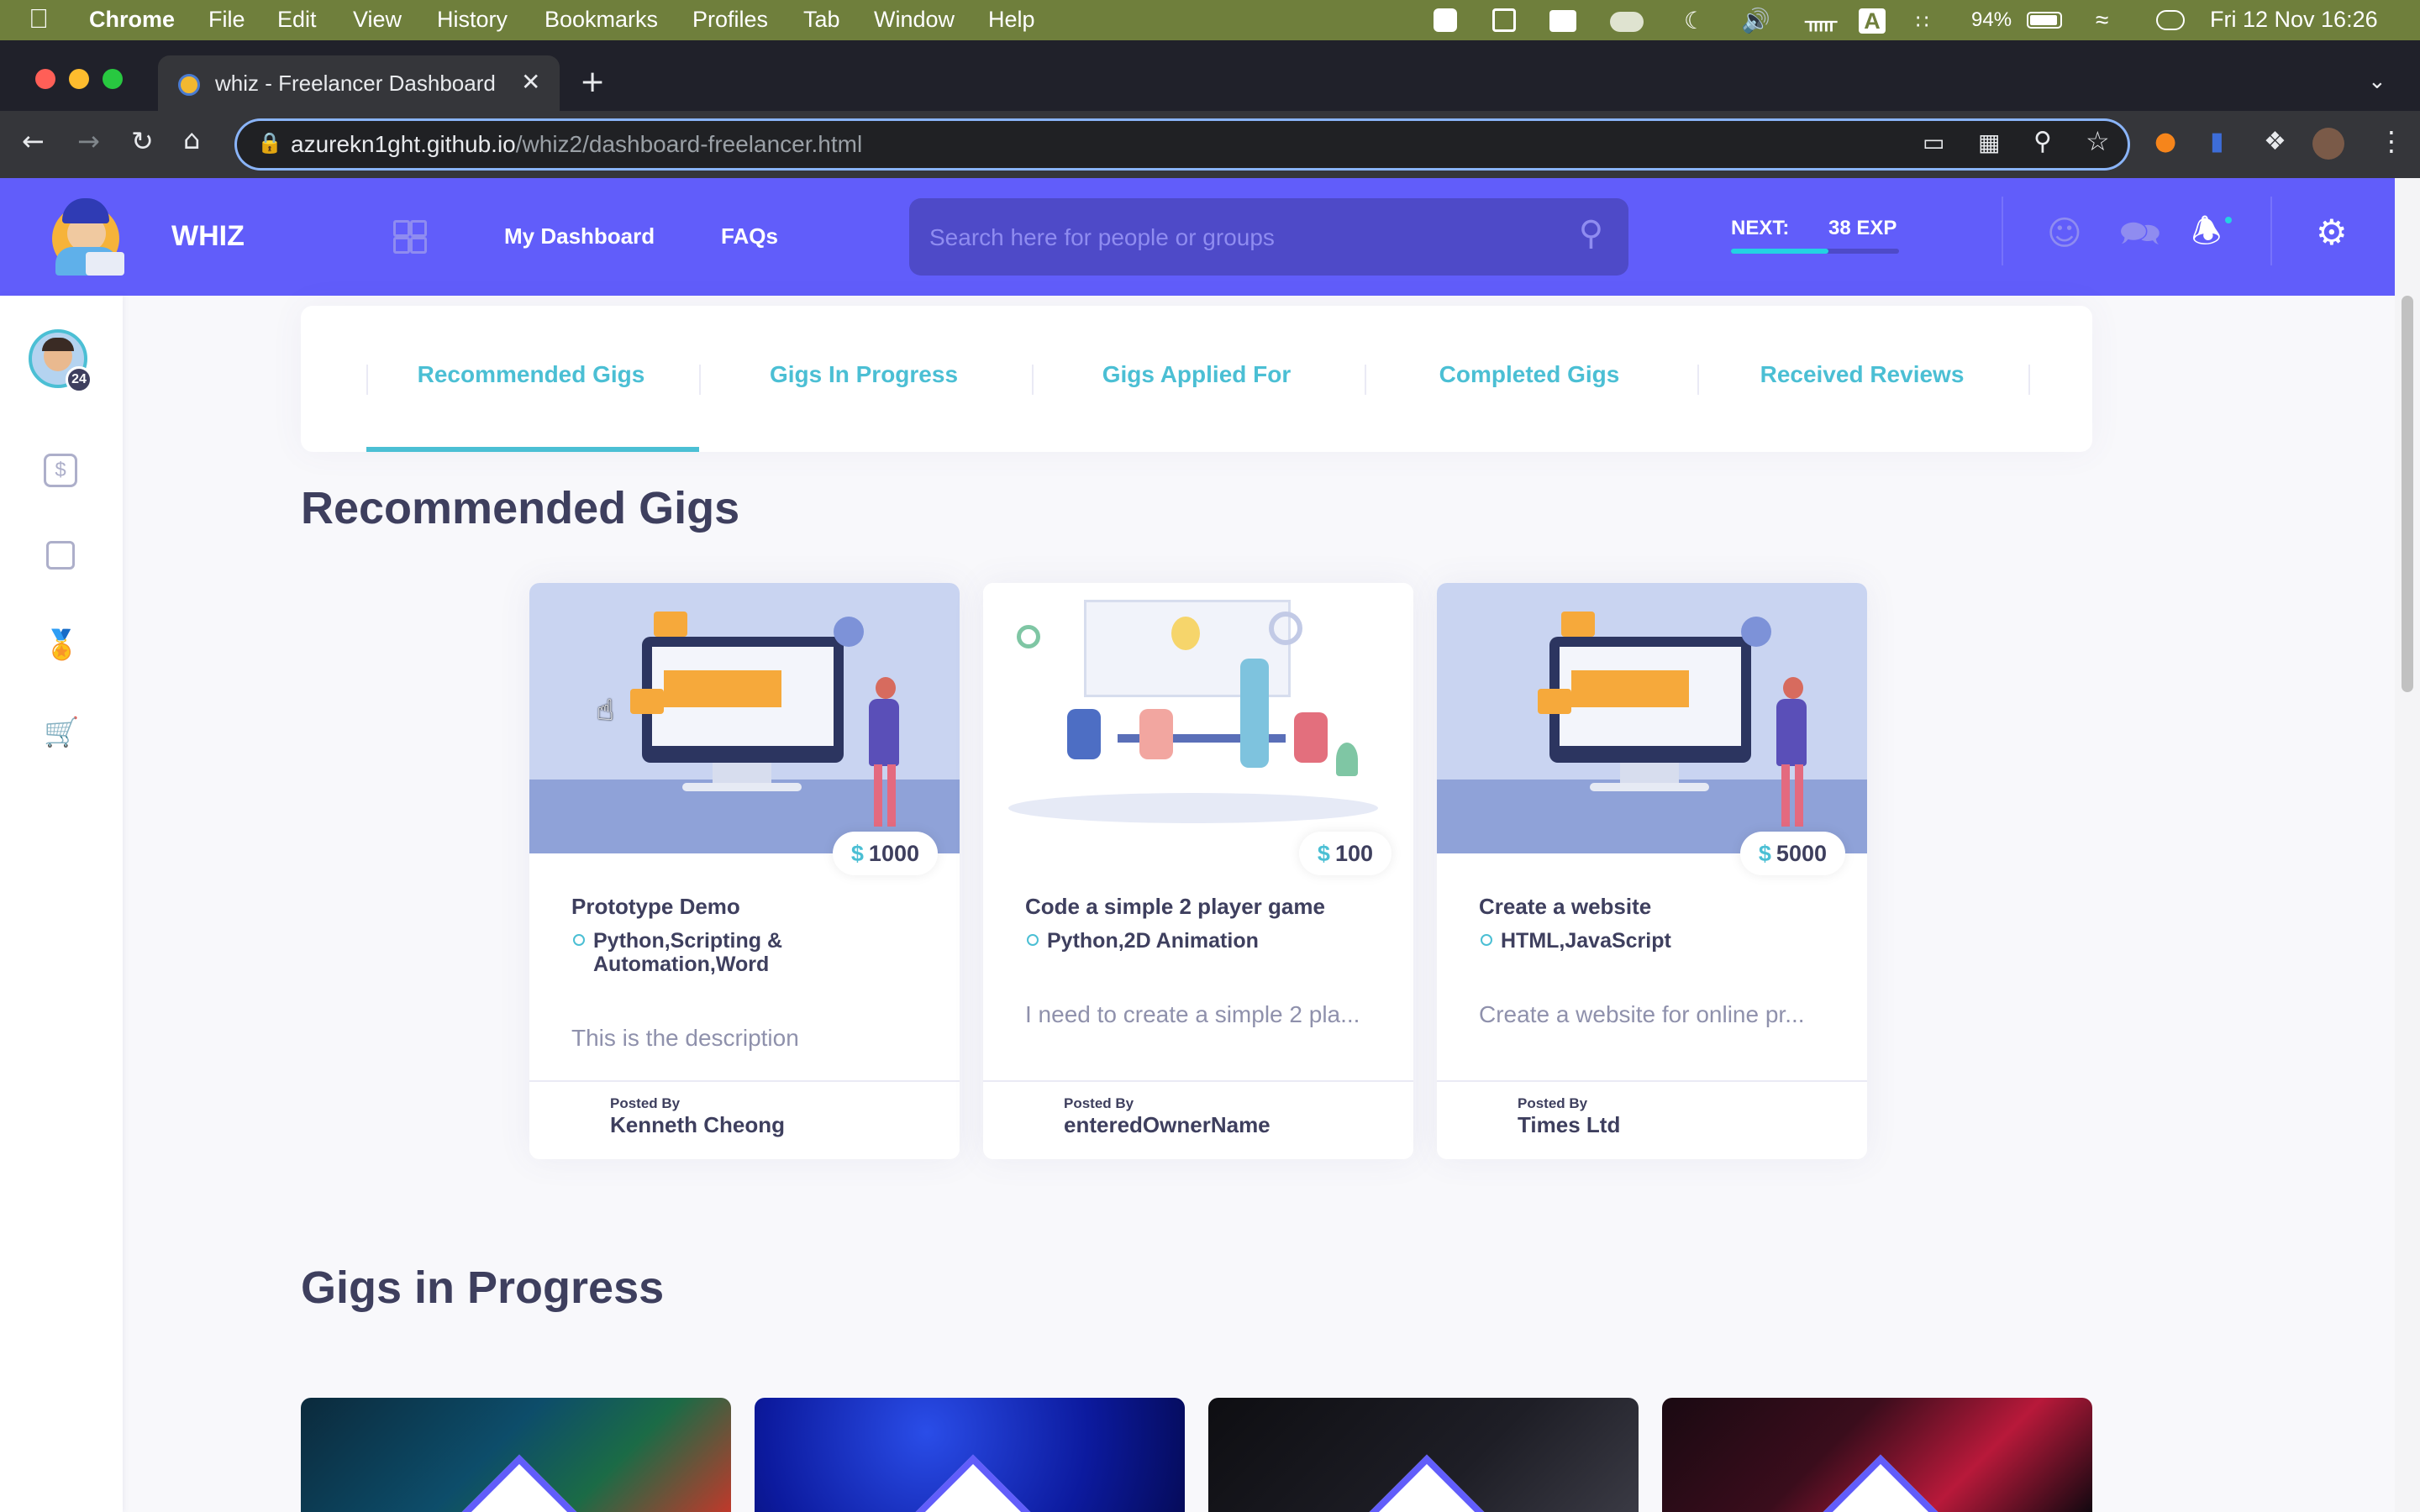 The height and width of the screenshot is (1512, 2420). What do you see at coordinates (656, 907) in the screenshot?
I see `gig-title: Prototype Demo` at bounding box center [656, 907].